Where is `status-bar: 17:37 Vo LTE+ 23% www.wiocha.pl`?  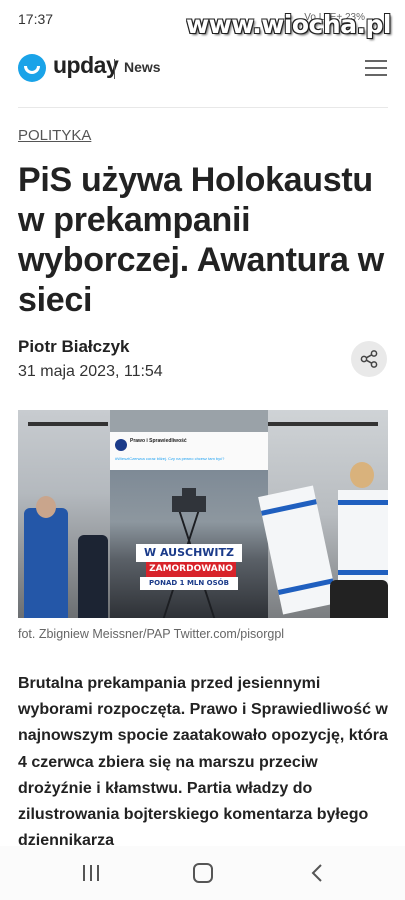
status-bar: 17:37 Vo LTE+ 23% www.wiocha.pl is located at coordinates (202, 19).